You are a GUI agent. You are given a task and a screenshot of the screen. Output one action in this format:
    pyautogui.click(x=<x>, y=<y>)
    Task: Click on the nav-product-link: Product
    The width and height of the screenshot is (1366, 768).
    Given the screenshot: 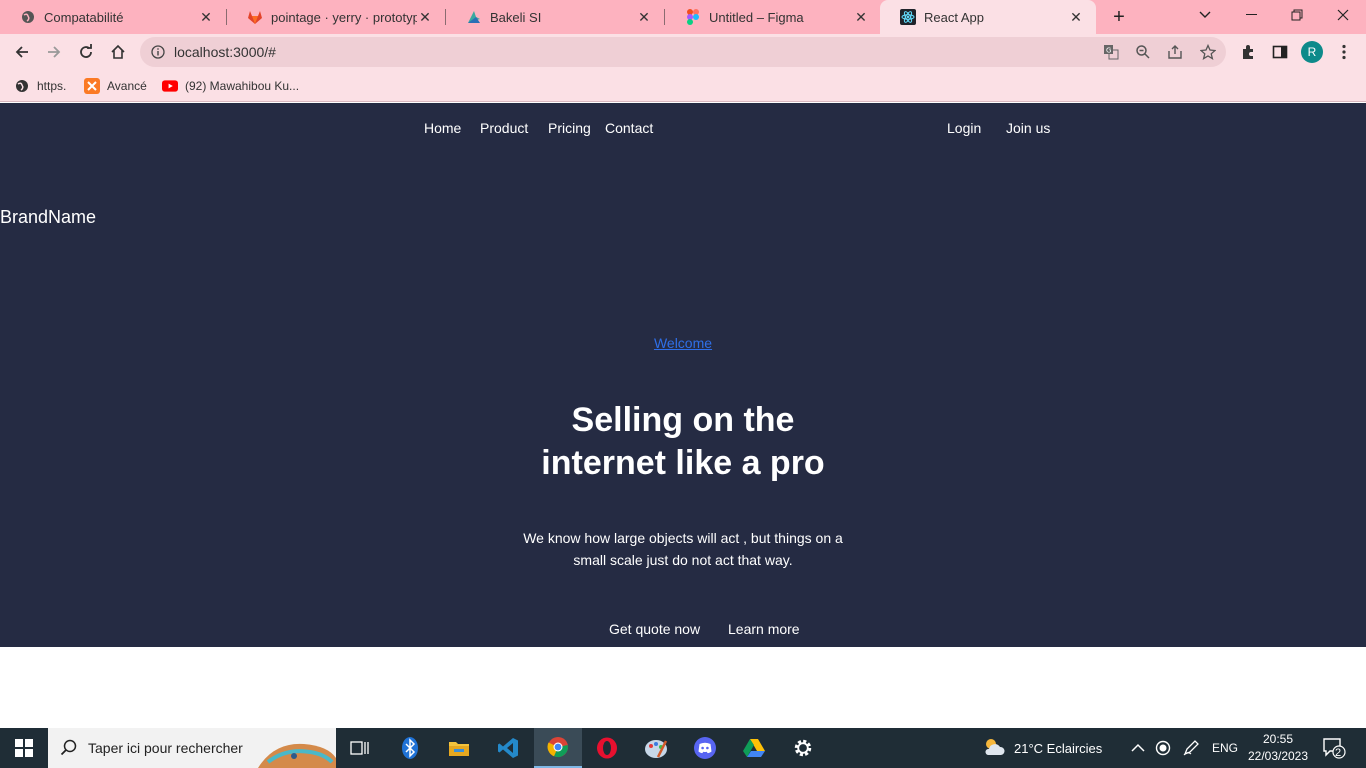 What is the action you would take?
    pyautogui.click(x=504, y=128)
    